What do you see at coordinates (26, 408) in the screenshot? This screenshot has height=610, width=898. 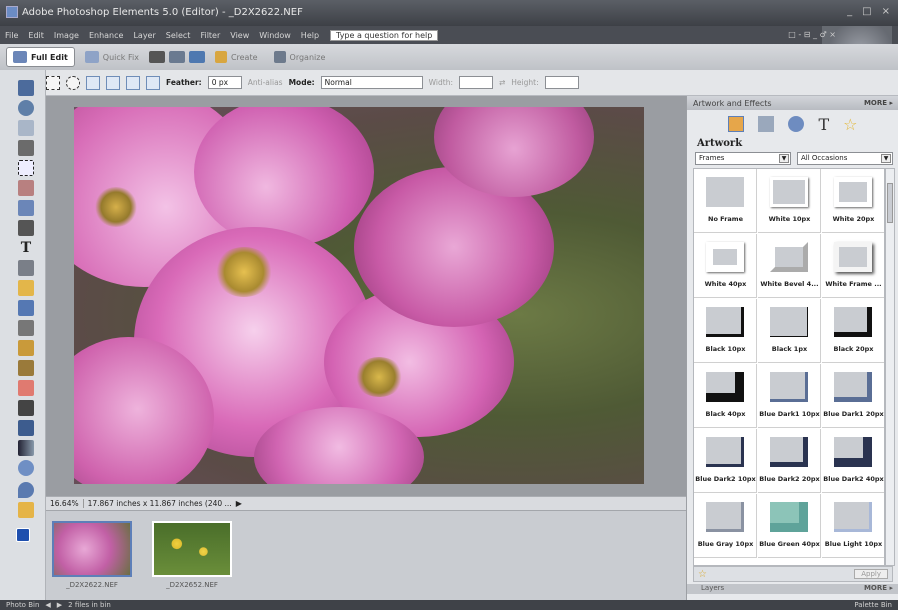 I see `brush-tool-icon` at bounding box center [26, 408].